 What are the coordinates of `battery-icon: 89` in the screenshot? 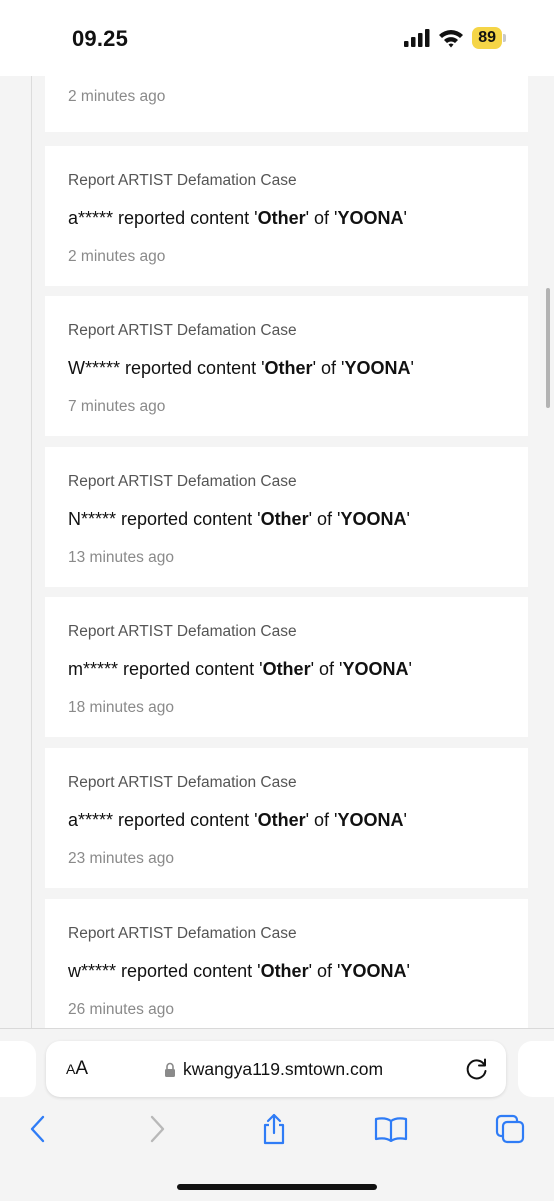 It's located at (489, 38).